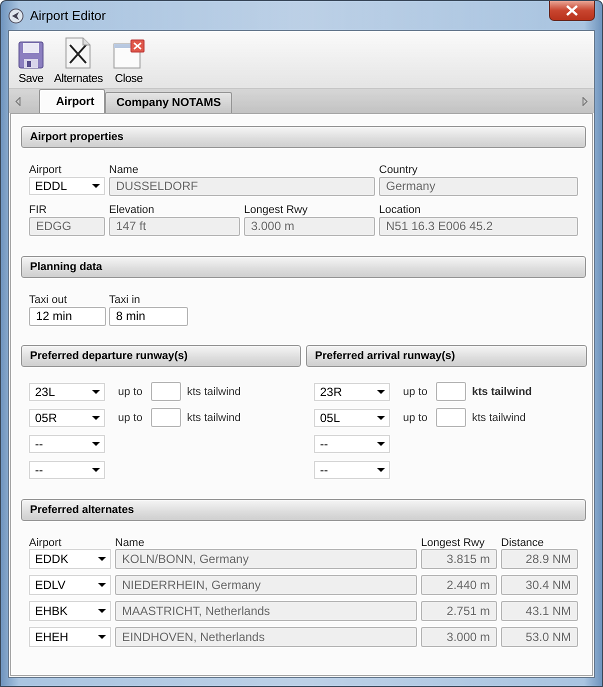  Describe the element at coordinates (266, 559) in the screenshot. I see `name-field: KOLN/BONN, Germany` at that location.